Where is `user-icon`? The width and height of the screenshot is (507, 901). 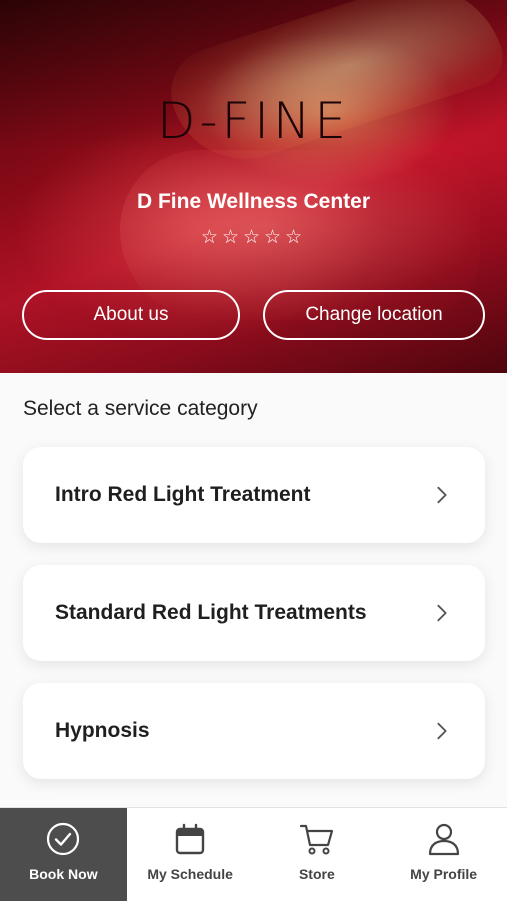 user-icon is located at coordinates (443, 839).